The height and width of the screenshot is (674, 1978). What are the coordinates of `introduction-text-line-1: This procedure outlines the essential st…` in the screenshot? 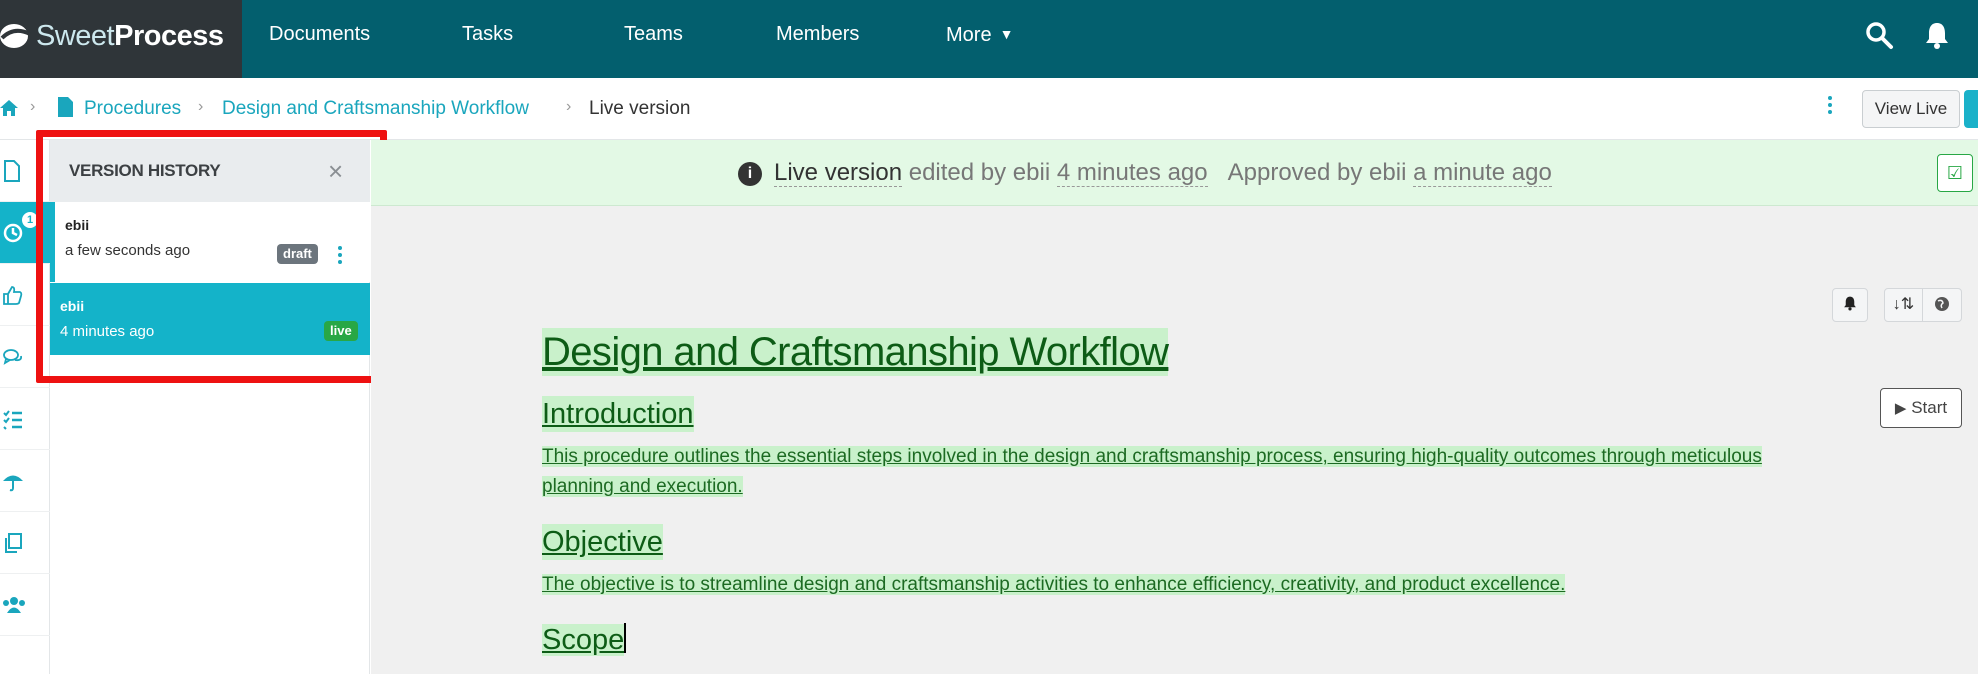 It's located at (1152, 456).